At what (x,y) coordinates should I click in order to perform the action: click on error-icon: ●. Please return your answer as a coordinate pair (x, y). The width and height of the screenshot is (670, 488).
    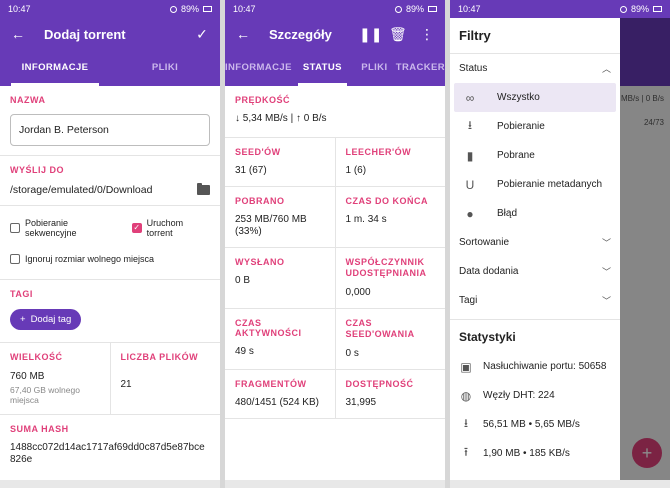
    Looking at the image, I should click on (470, 213).